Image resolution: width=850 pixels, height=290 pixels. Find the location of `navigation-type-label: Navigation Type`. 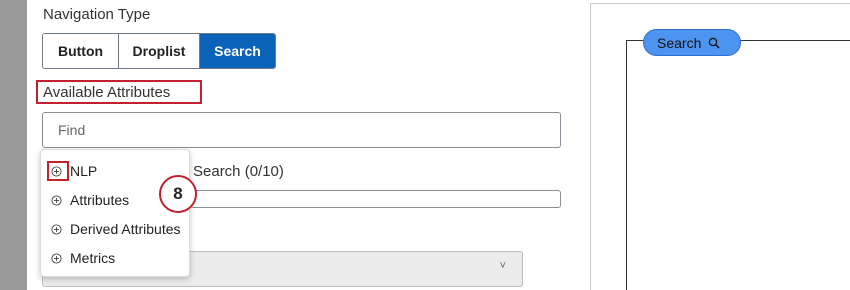

navigation-type-label: Navigation Type is located at coordinates (97, 14).